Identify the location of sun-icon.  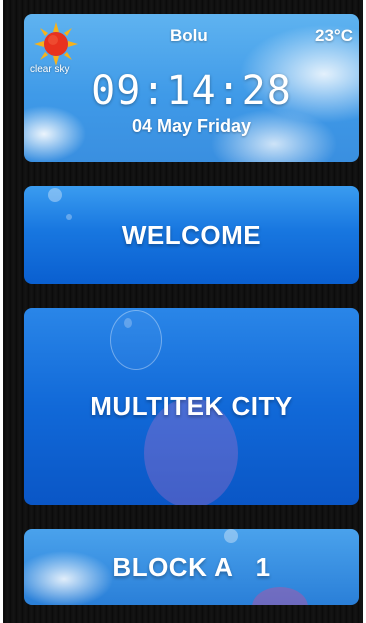
(56, 44).